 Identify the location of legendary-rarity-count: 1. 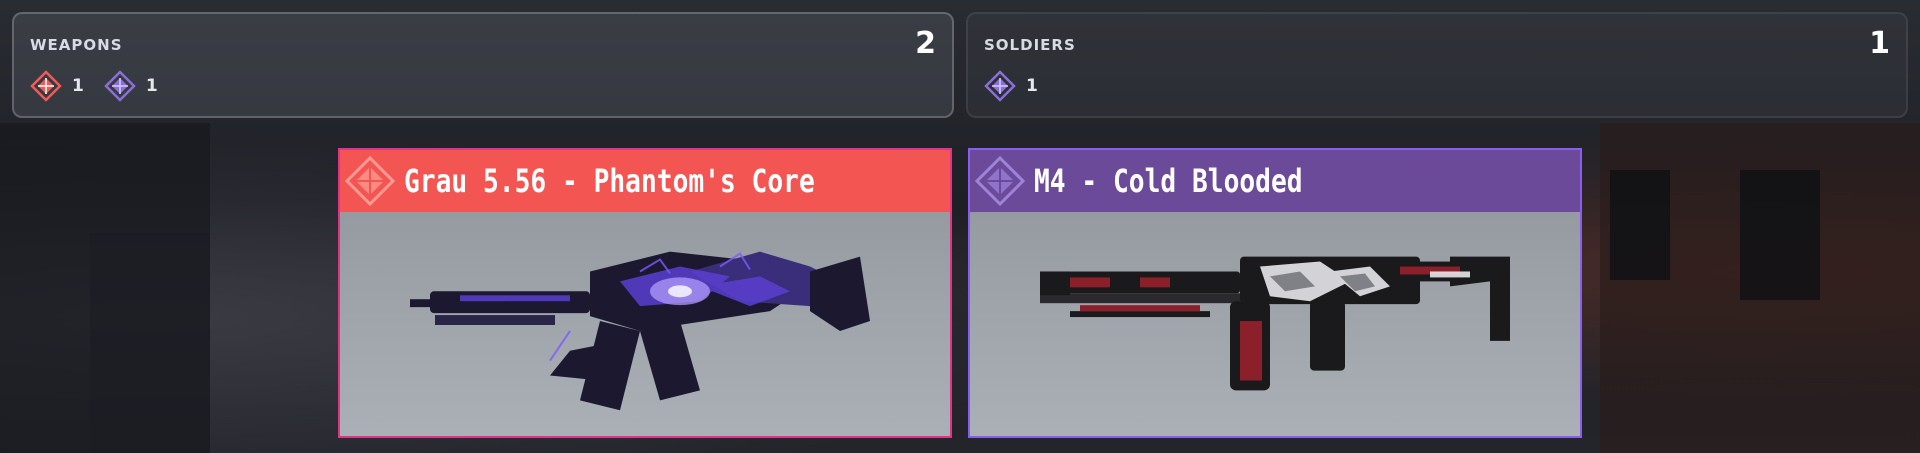
(57, 86).